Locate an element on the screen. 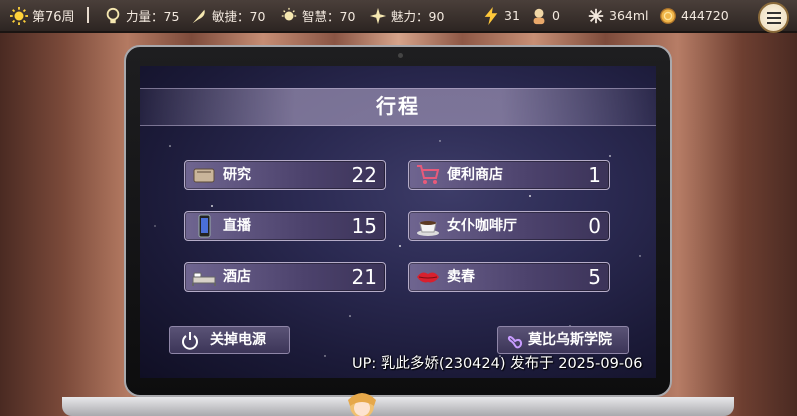 The width and height of the screenshot is (797, 416). money-text: 444720 is located at coordinates (705, 15).